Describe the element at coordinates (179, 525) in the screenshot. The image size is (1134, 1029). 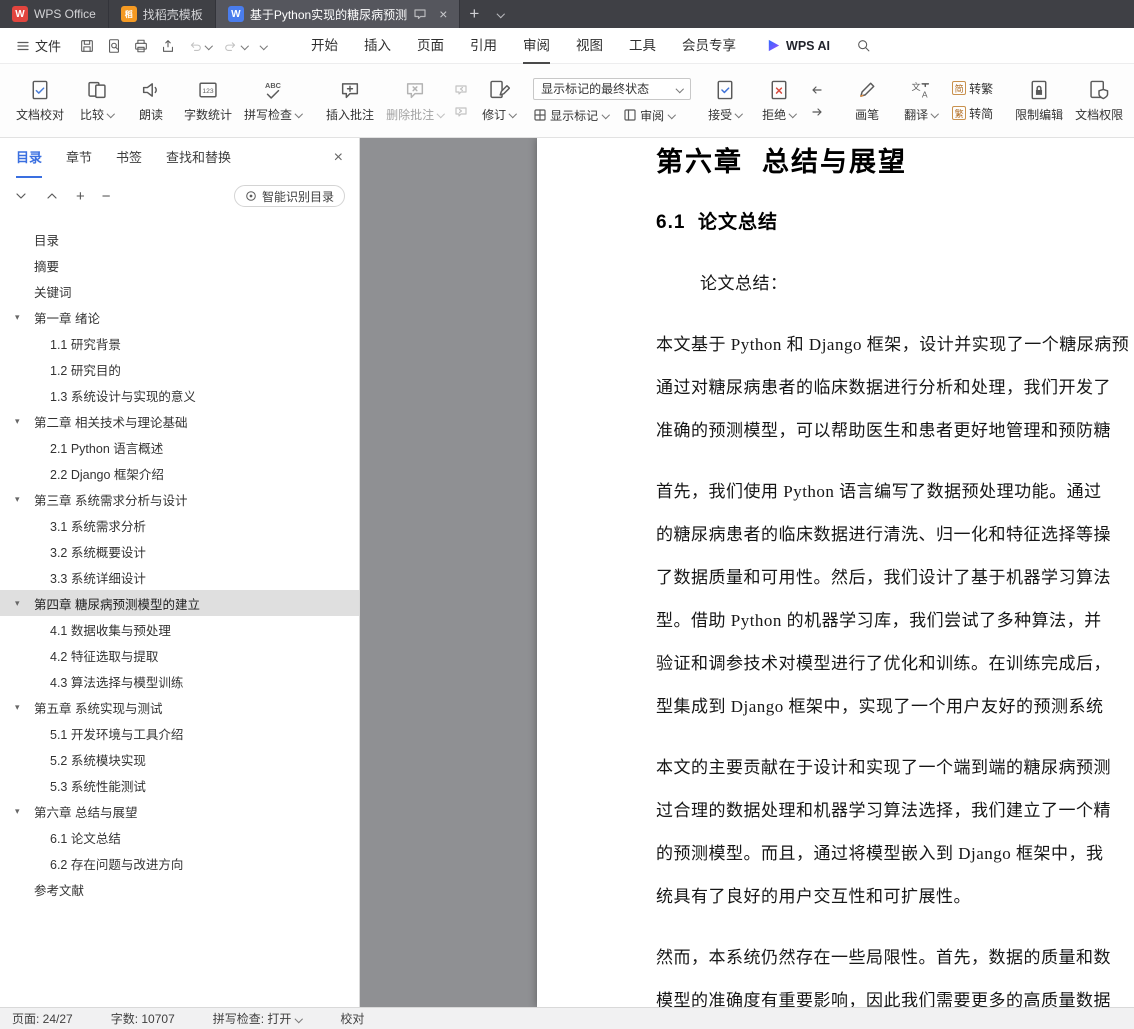
I see `toc-item: 3.1 系统需求分析` at that location.